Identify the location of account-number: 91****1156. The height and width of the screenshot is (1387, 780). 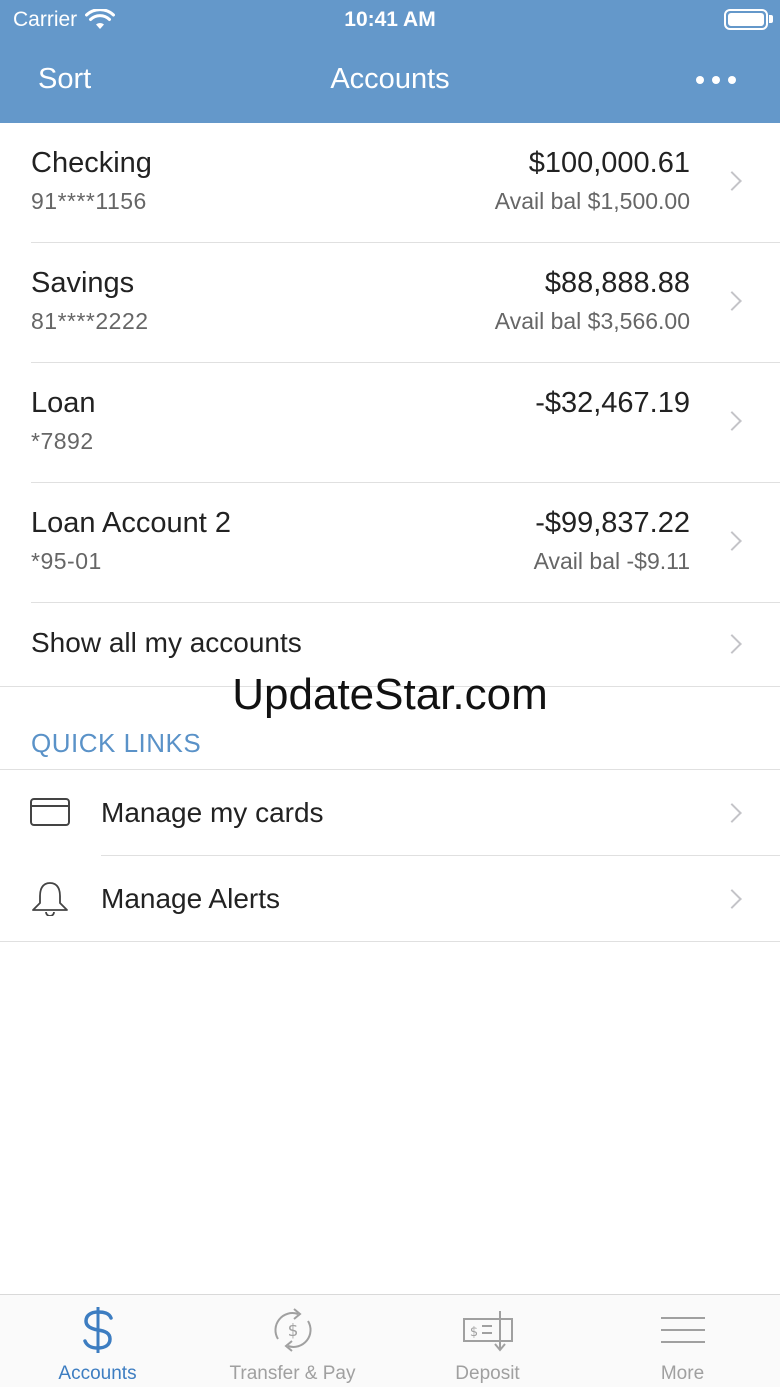
(89, 201).